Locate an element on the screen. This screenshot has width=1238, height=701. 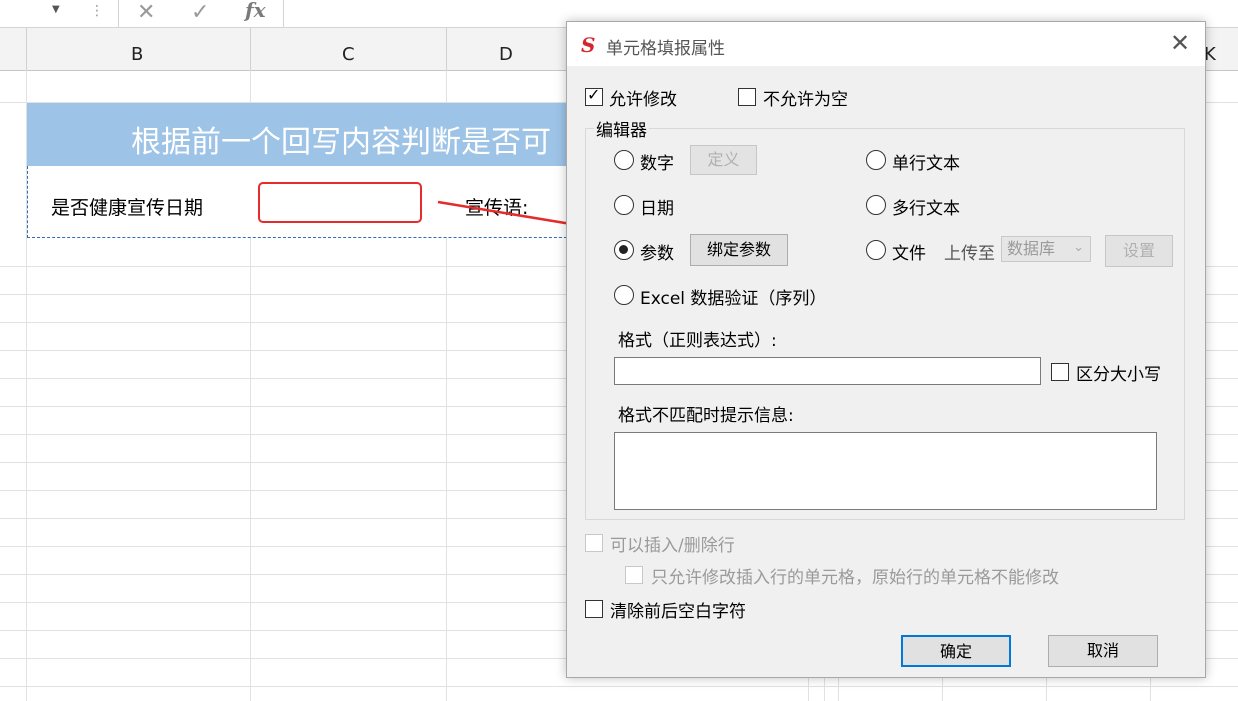
allow-modify-checkbox: ✓ is located at coordinates (594, 95).